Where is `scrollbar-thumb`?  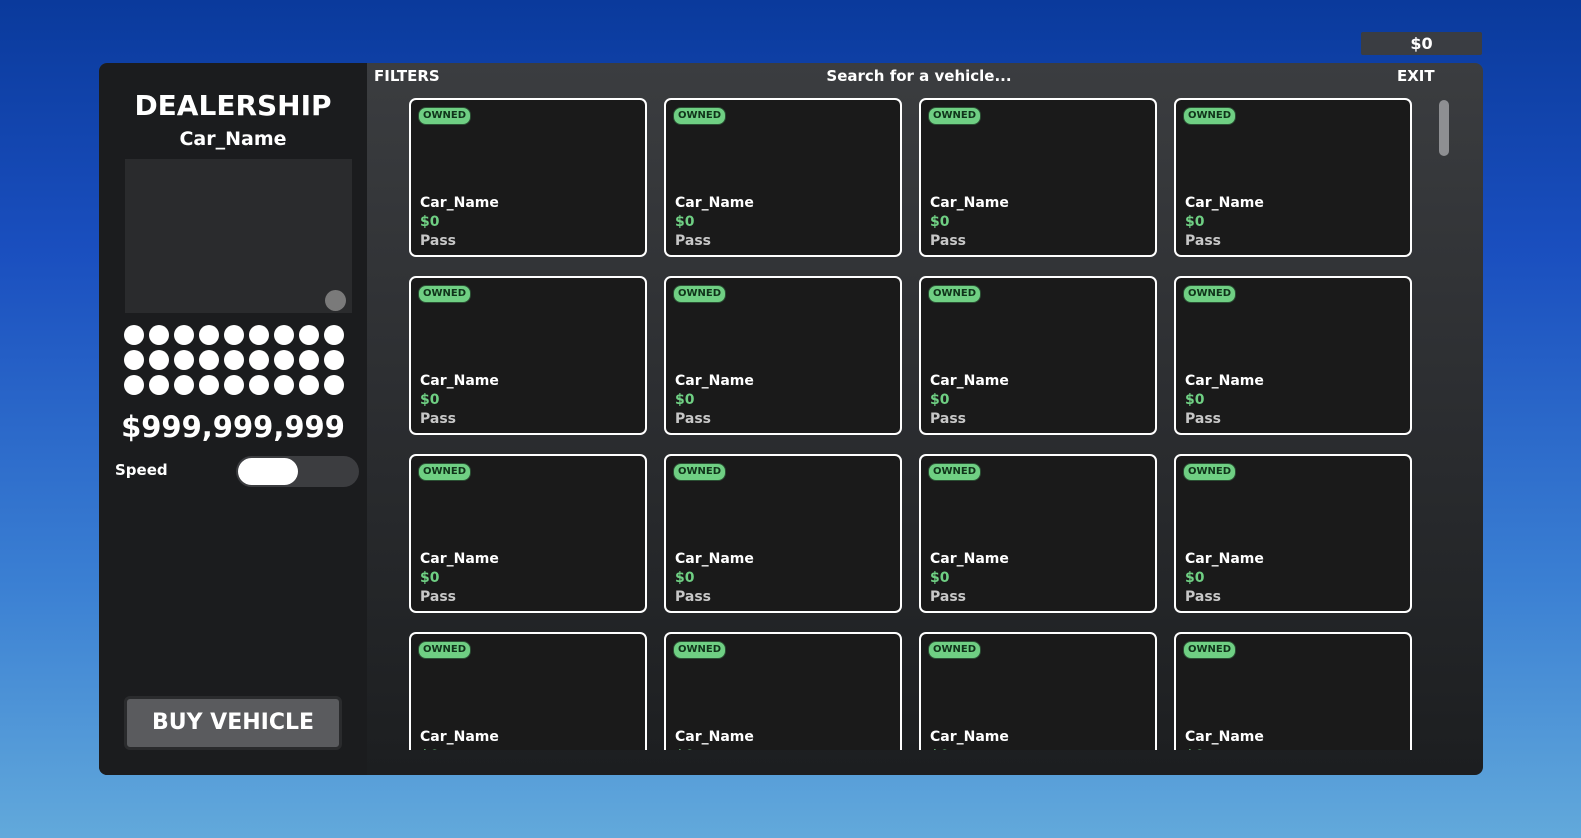
scrollbar-thumb is located at coordinates (1444, 128).